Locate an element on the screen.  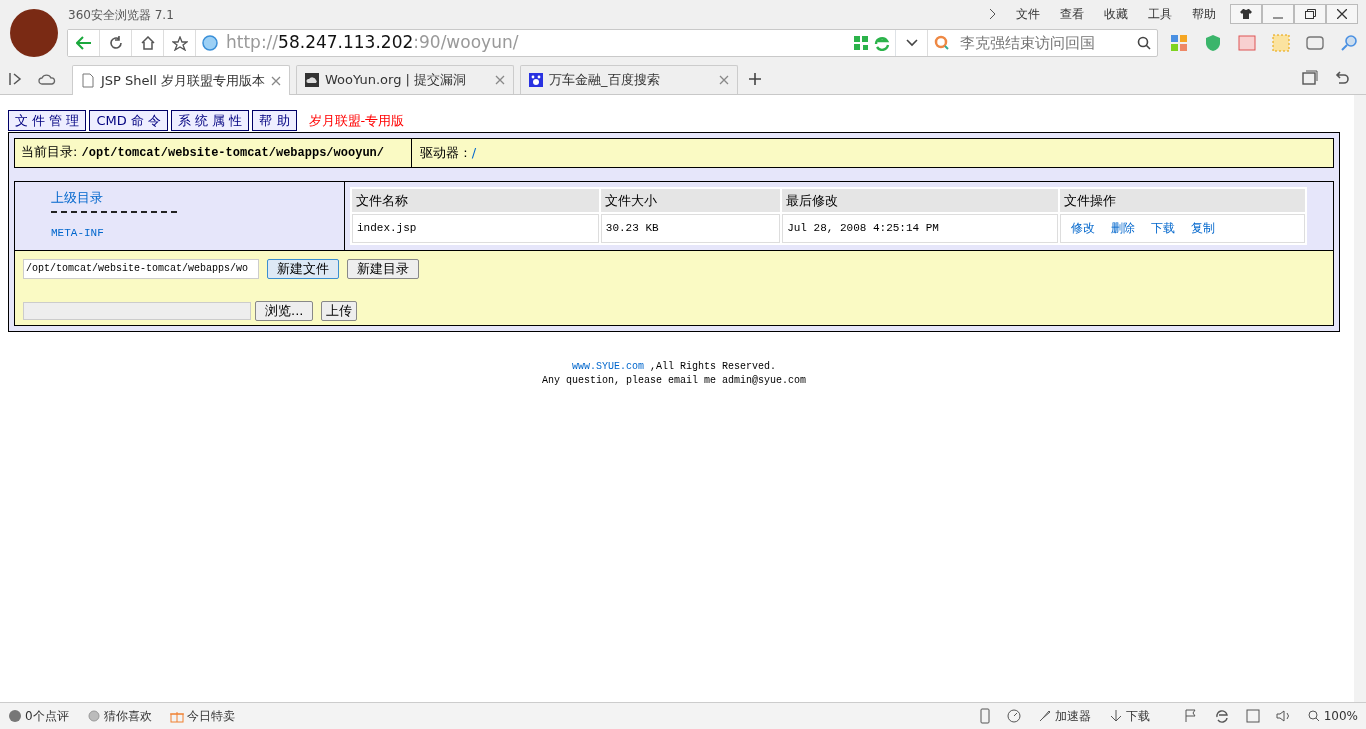
skin-button is located at coordinates (1246, 14).